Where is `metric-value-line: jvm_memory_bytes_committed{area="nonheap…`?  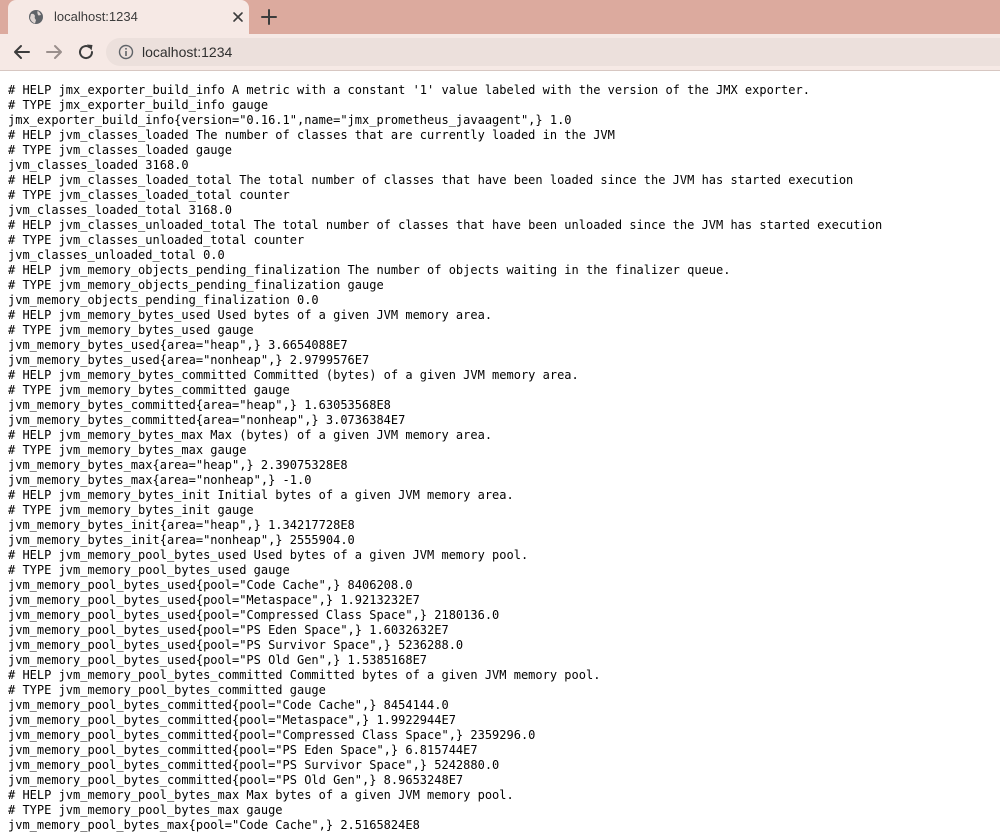 metric-value-line: jvm_memory_bytes_committed{area="nonheap… is located at coordinates (207, 420).